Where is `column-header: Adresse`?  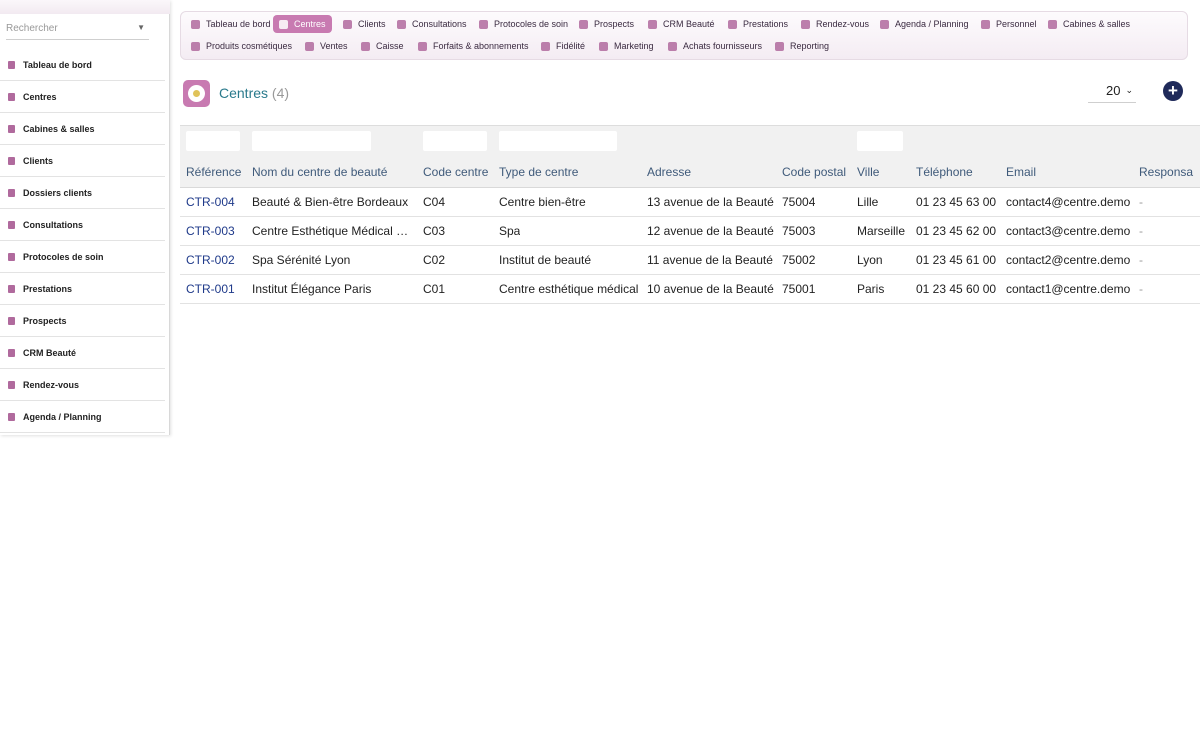
column-header: Adresse is located at coordinates (669, 172).